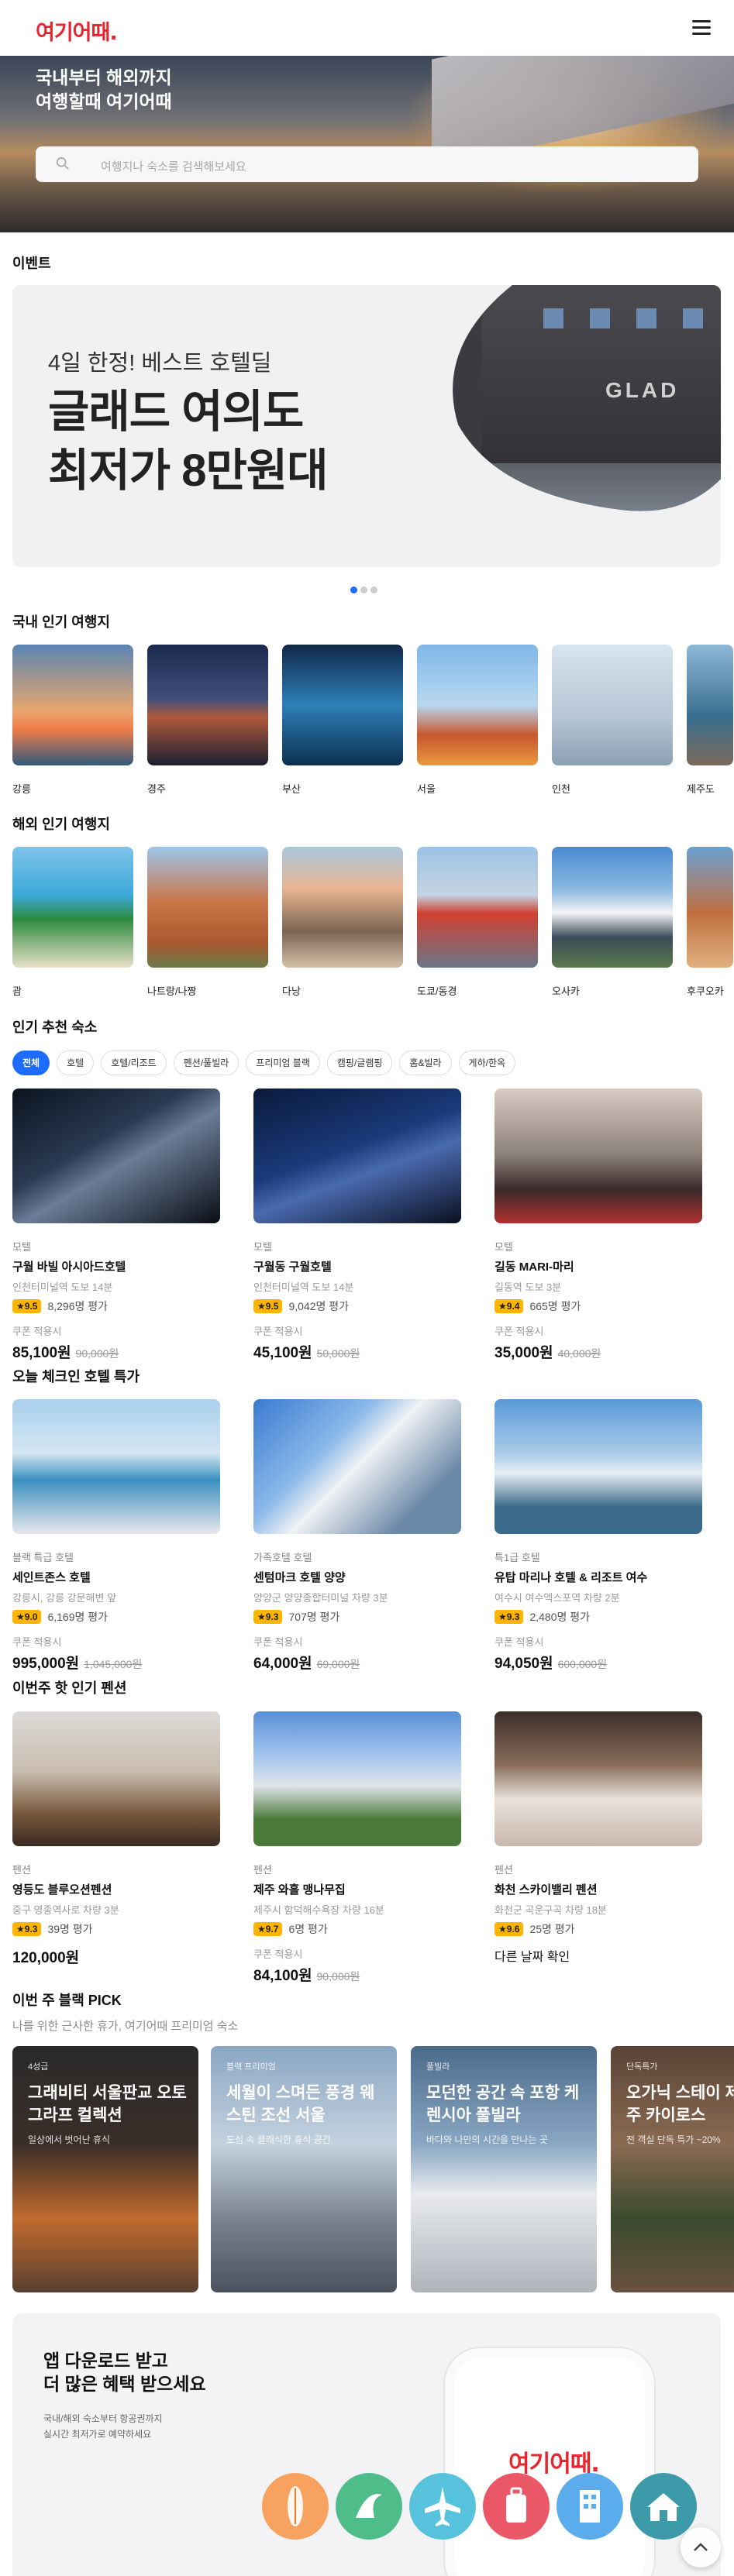  Describe the element at coordinates (560, 1617) in the screenshot. I see `review-count: 2,480명 평가` at that location.